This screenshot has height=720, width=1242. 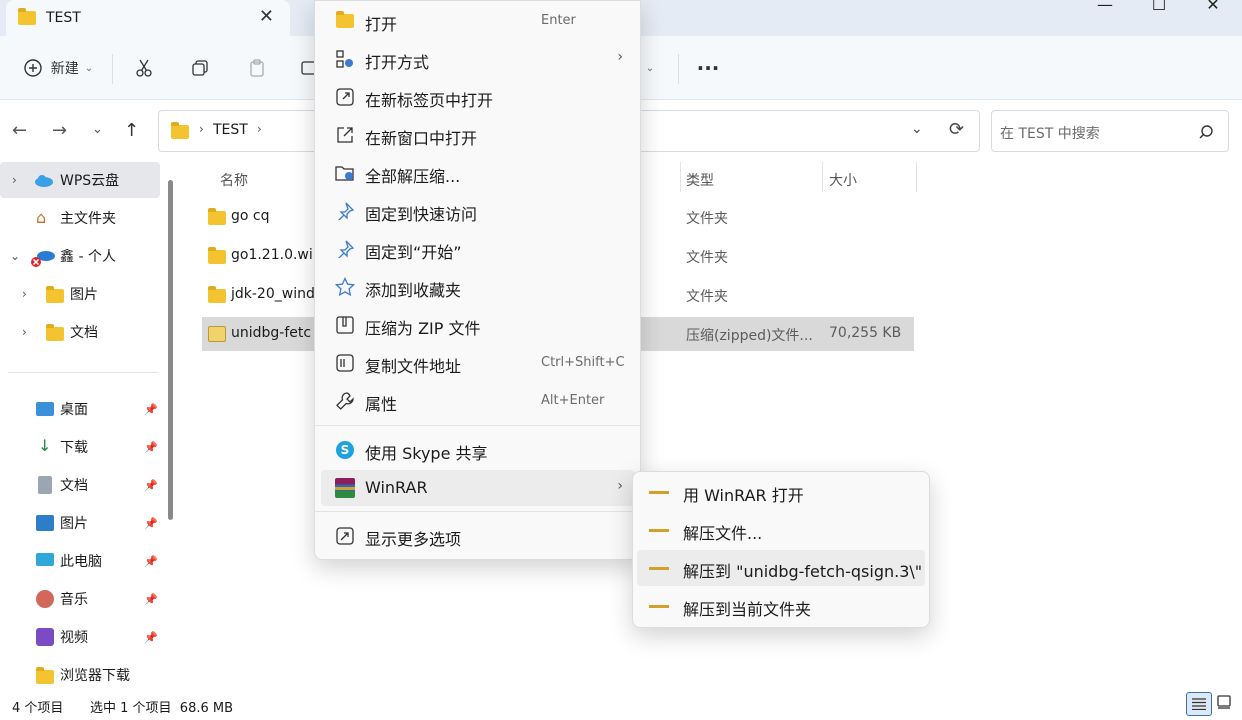 I want to click on video-icon, so click(x=45, y=637).